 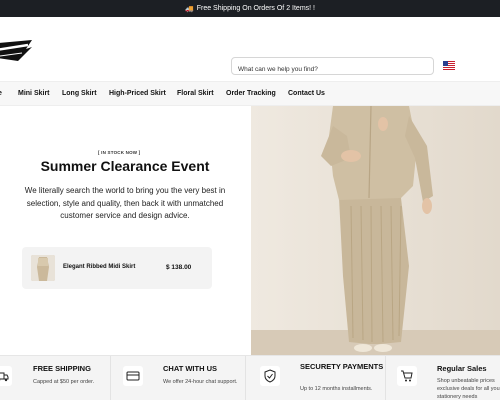 I want to click on feature-title: SECURETY PAYMENTS, so click(x=342, y=366).